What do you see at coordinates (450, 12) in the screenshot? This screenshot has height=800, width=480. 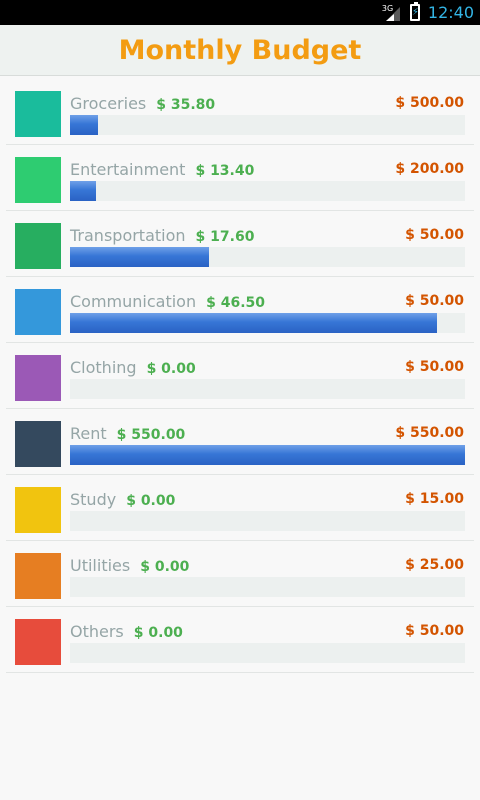 I see `status-time: 12:40` at bounding box center [450, 12].